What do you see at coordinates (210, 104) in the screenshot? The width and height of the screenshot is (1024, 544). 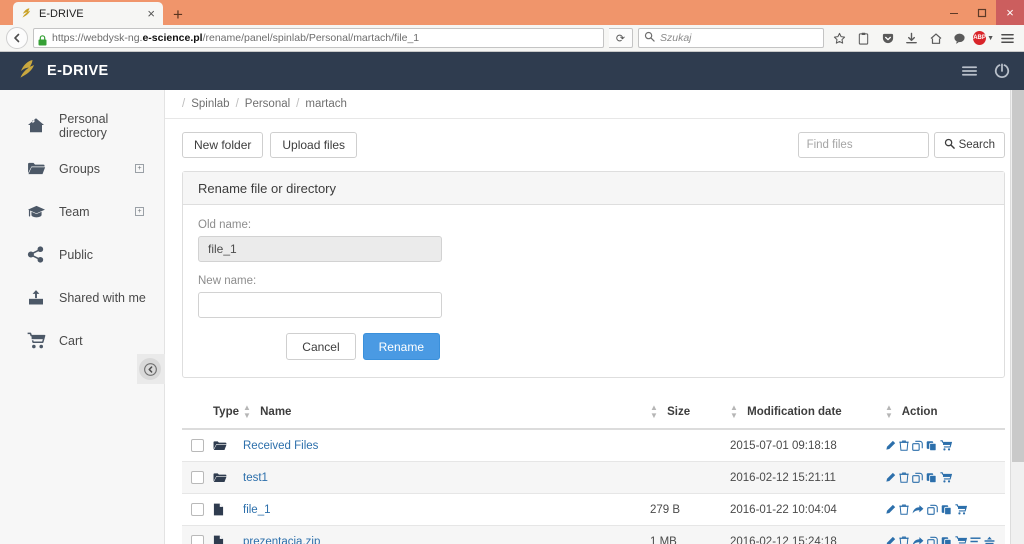 I see `breadcrumb-item-spinlab: Spinlab` at bounding box center [210, 104].